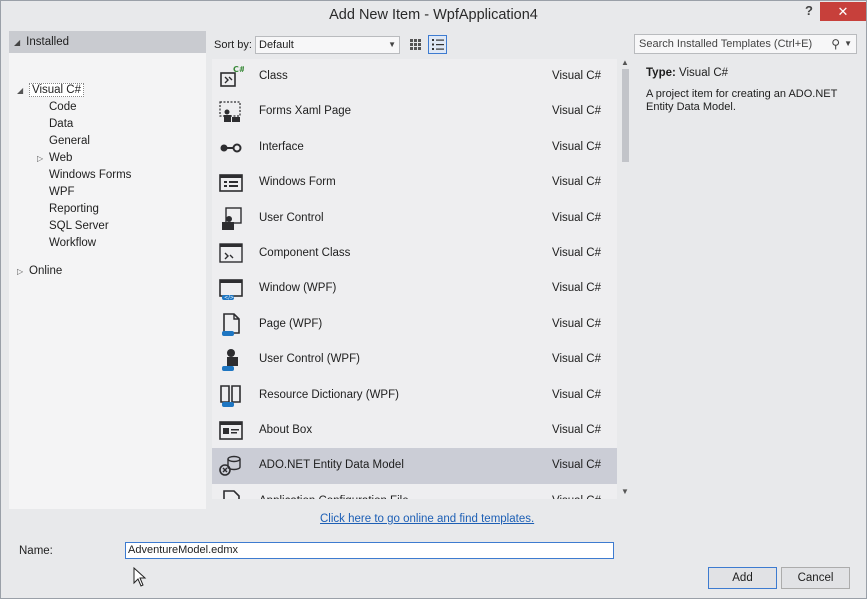  What do you see at coordinates (625, 62) in the screenshot?
I see `scroll-up-icon: ▲` at bounding box center [625, 62].